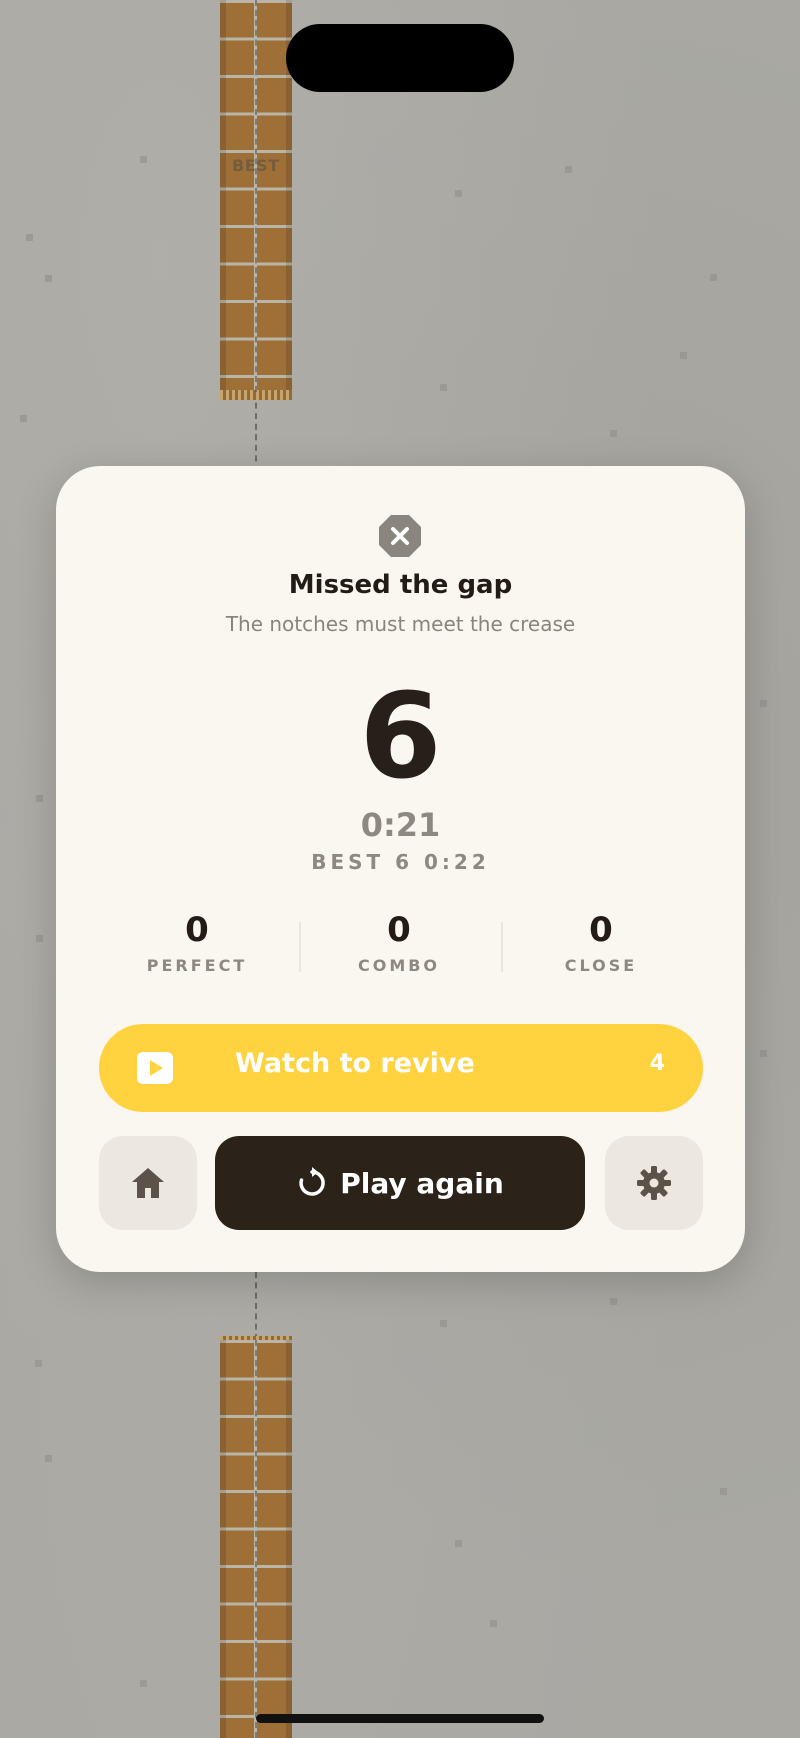 Image resolution: width=800 pixels, height=1738 pixels. I want to click on home-button, so click(148, 1183).